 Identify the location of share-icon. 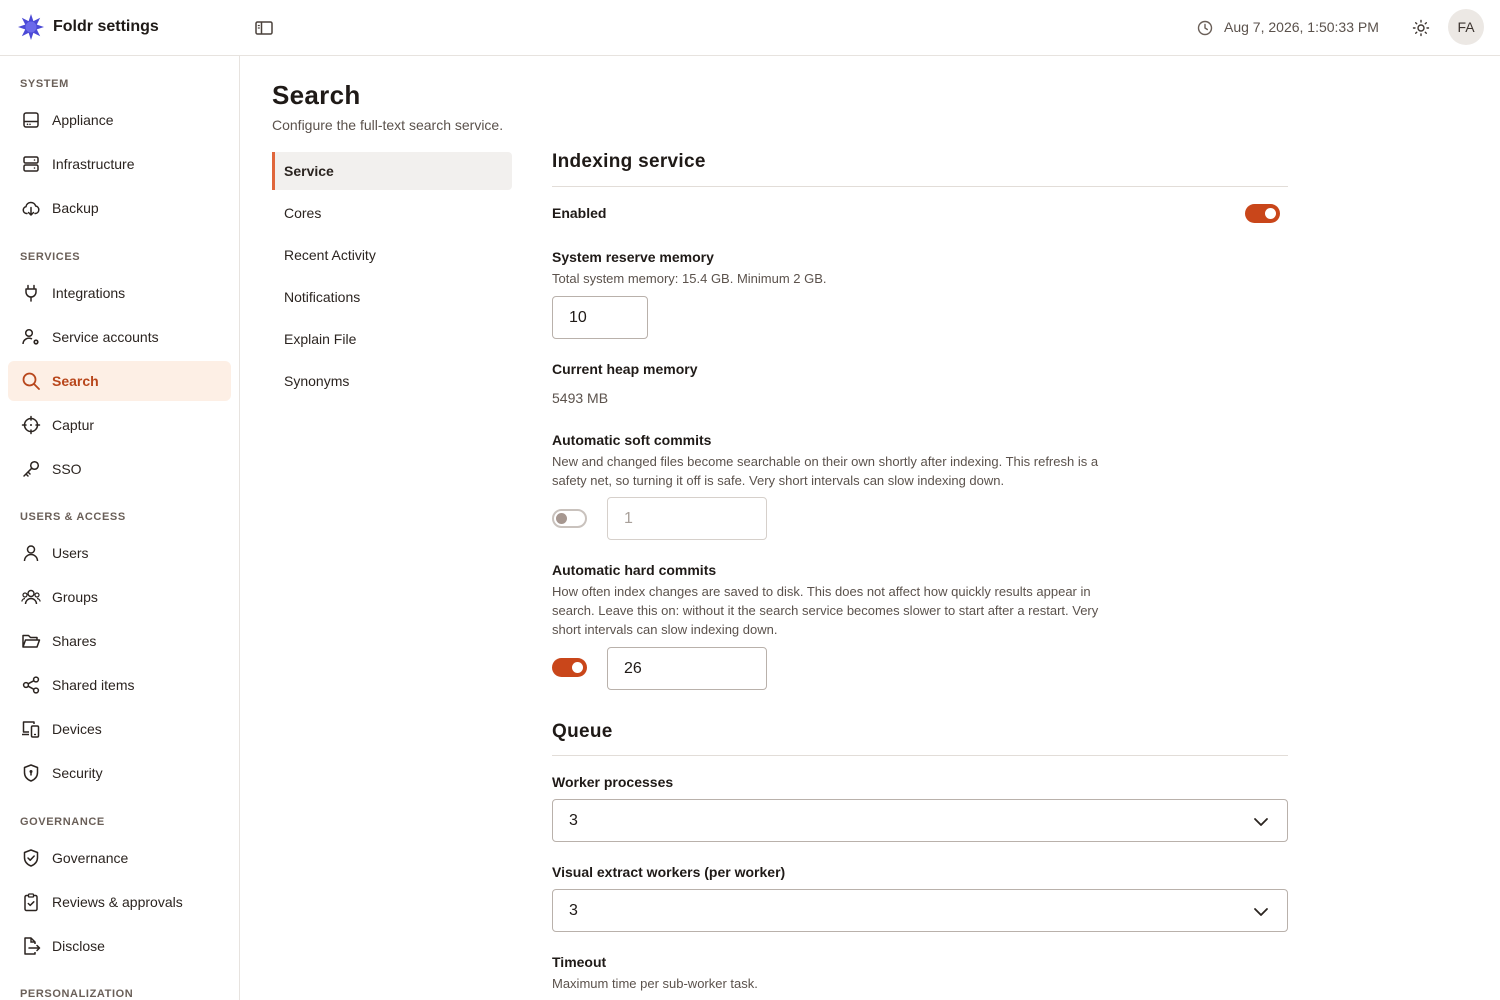
(31, 685).